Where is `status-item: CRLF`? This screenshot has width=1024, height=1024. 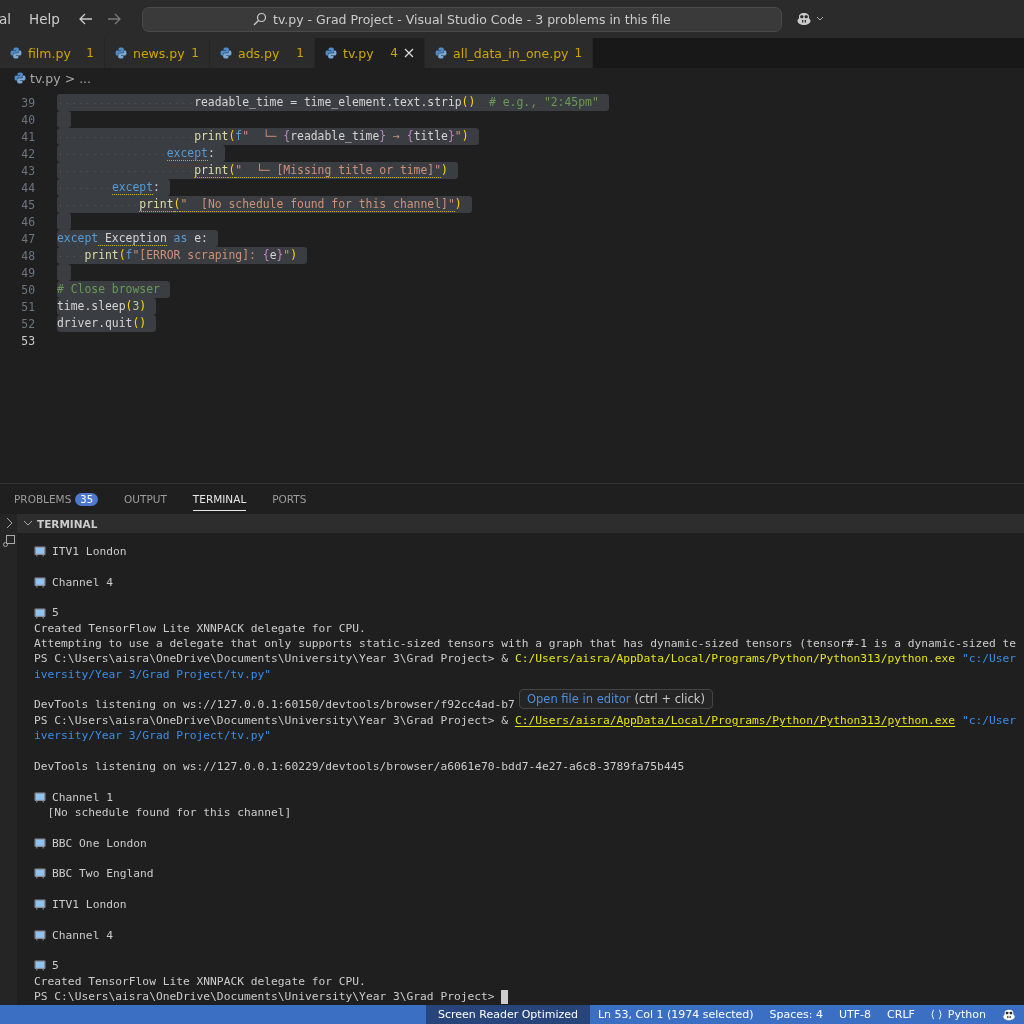
status-item: CRLF is located at coordinates (901, 1014).